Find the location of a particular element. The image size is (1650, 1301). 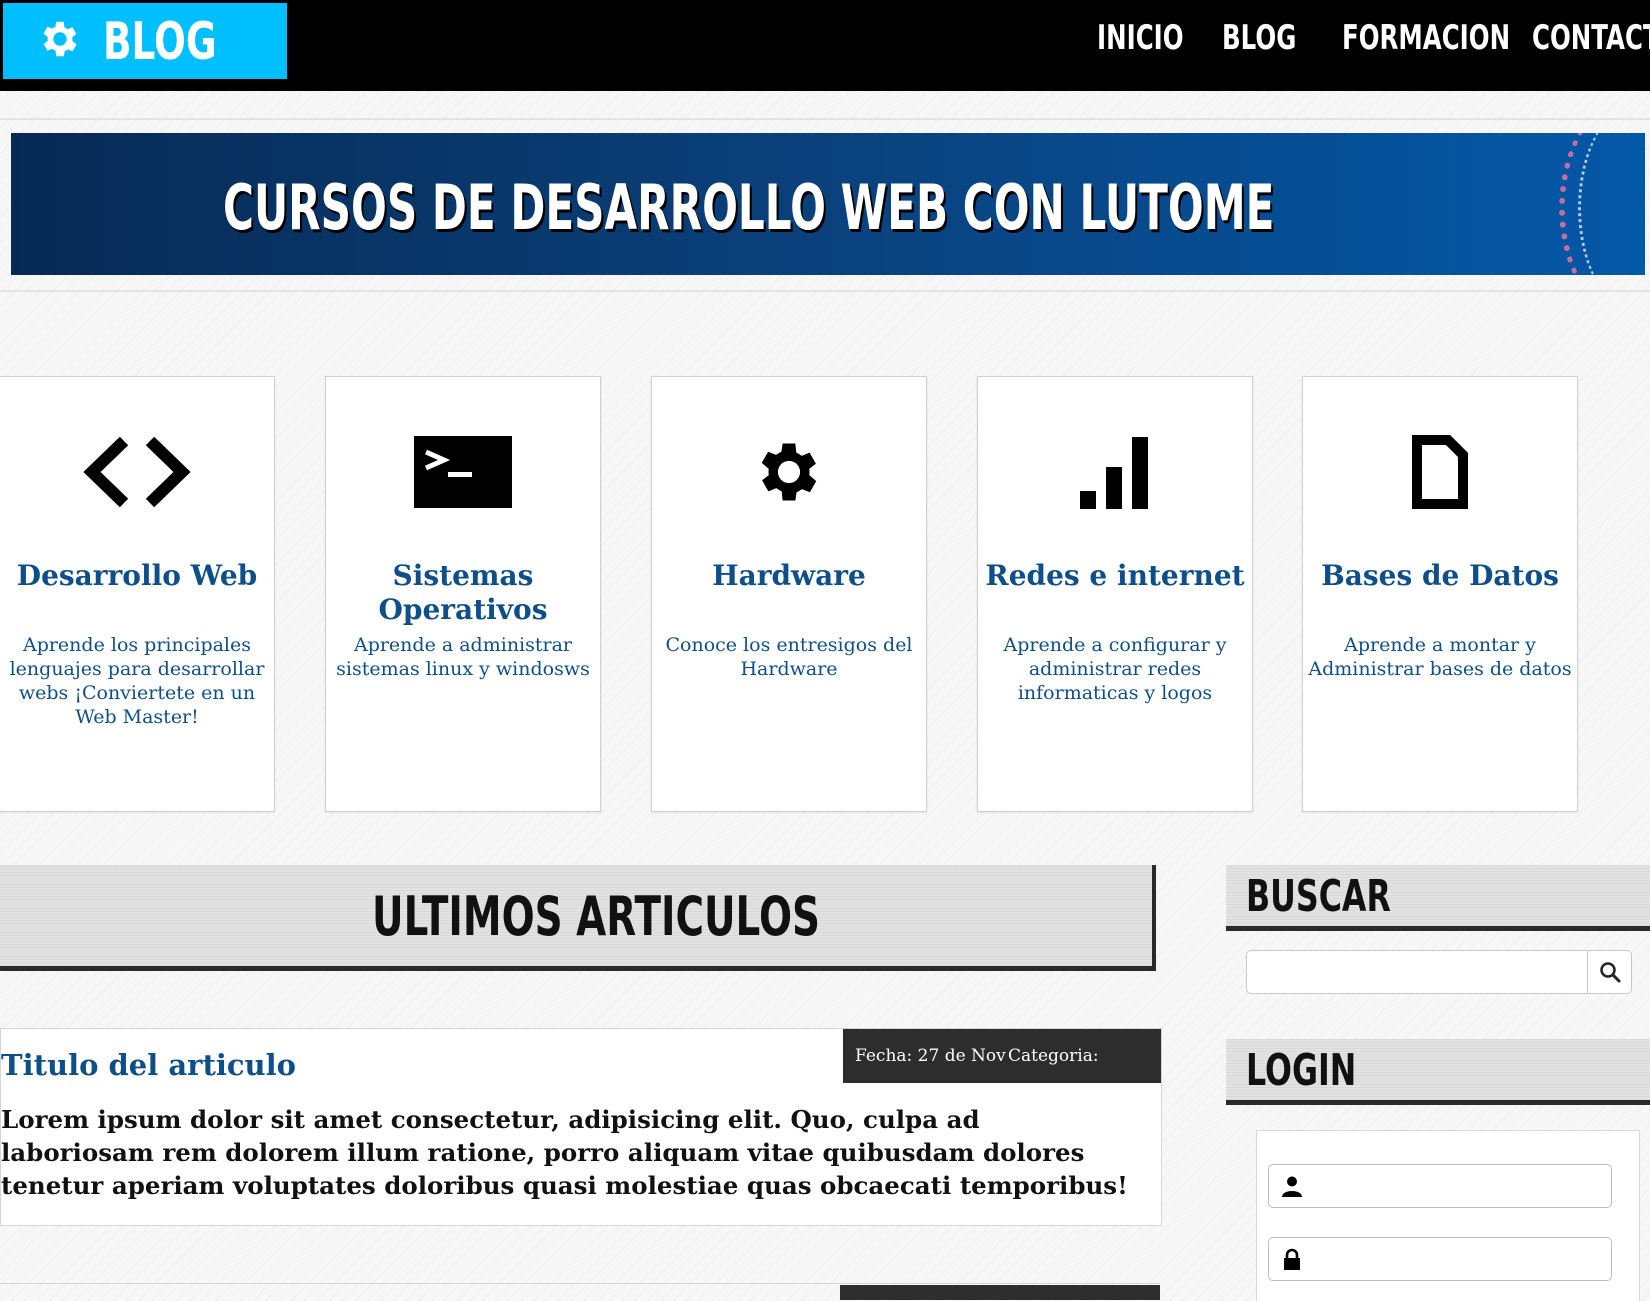

latest-articles-heading: ULTIMOS ARTICULOS is located at coordinates (578, 918).